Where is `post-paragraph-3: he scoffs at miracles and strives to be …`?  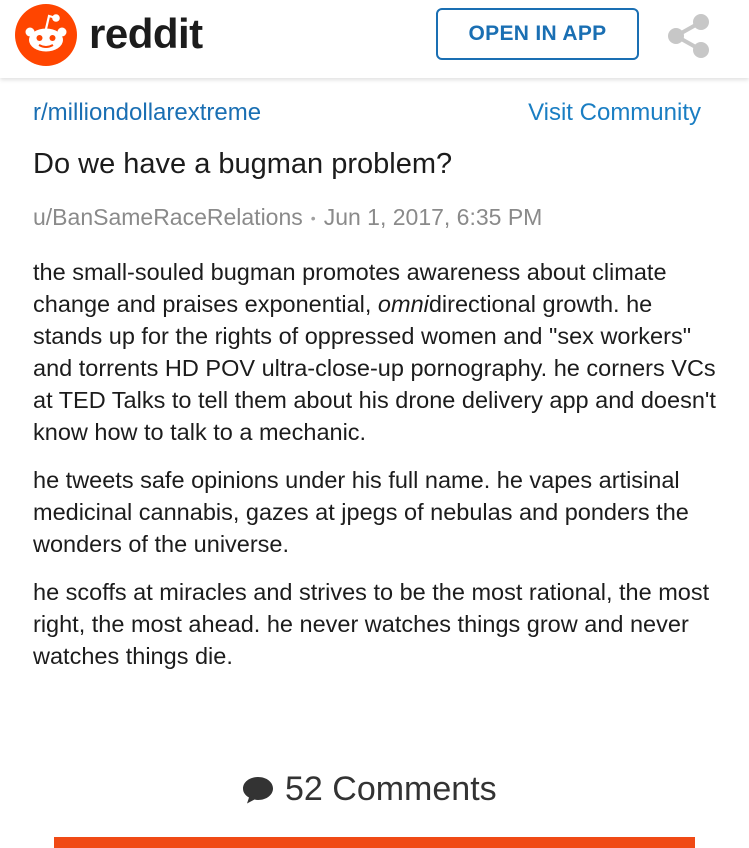 post-paragraph-3: he scoffs at miracles and strives to be … is located at coordinates (371, 624).